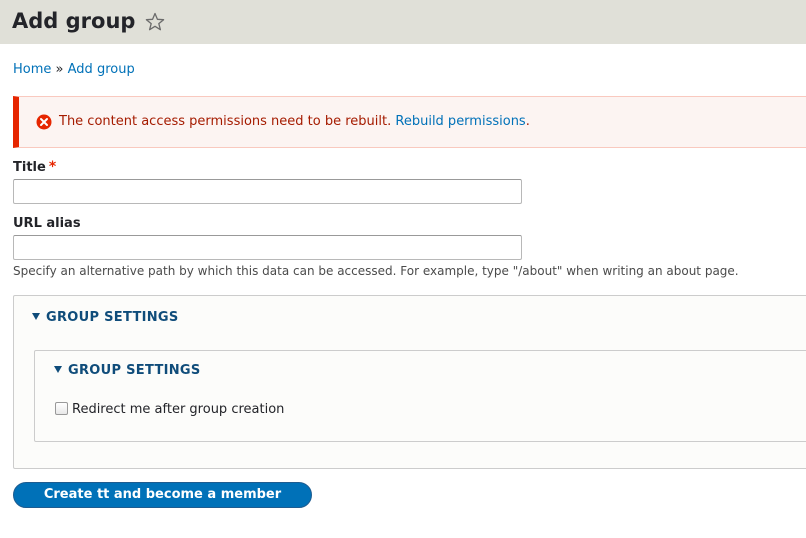 This screenshot has height=538, width=806. I want to click on title-label: Title *, so click(34, 167).